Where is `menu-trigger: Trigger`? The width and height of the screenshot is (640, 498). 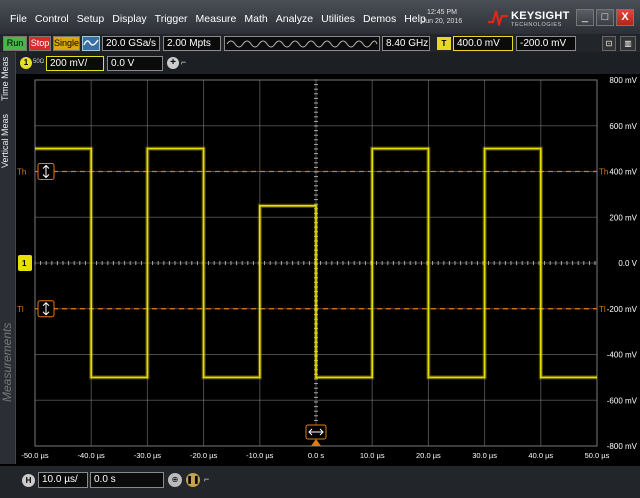
menu-trigger: Trigger is located at coordinates (171, 19).